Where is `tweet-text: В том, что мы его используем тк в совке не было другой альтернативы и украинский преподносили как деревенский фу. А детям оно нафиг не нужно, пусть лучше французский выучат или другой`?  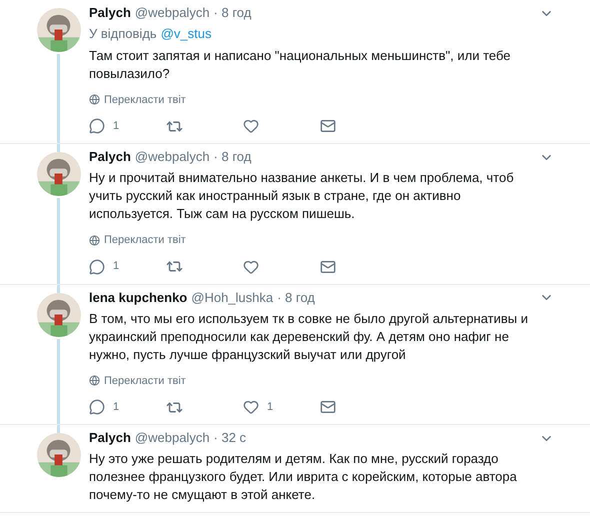
tweet-text: В том, что мы его используем тк в совке не было другой альтернативы и украинский преподносили как деревенский фу. А детям оно нафиг не нужно, пусть лучше французский выучат или другой is located at coordinates (309, 337).